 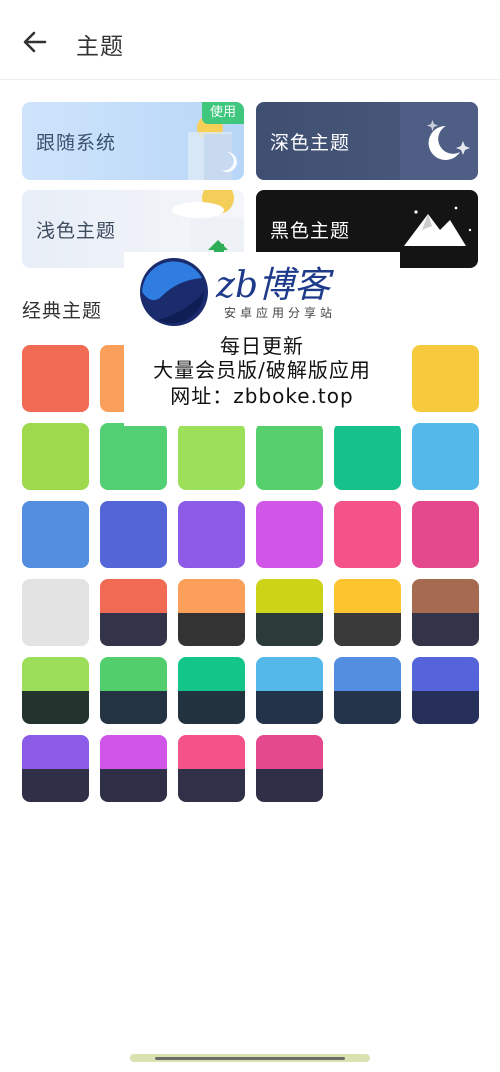 What do you see at coordinates (262, 370) in the screenshot?
I see `watermark-line: 大量会员版/破解版应用` at bounding box center [262, 370].